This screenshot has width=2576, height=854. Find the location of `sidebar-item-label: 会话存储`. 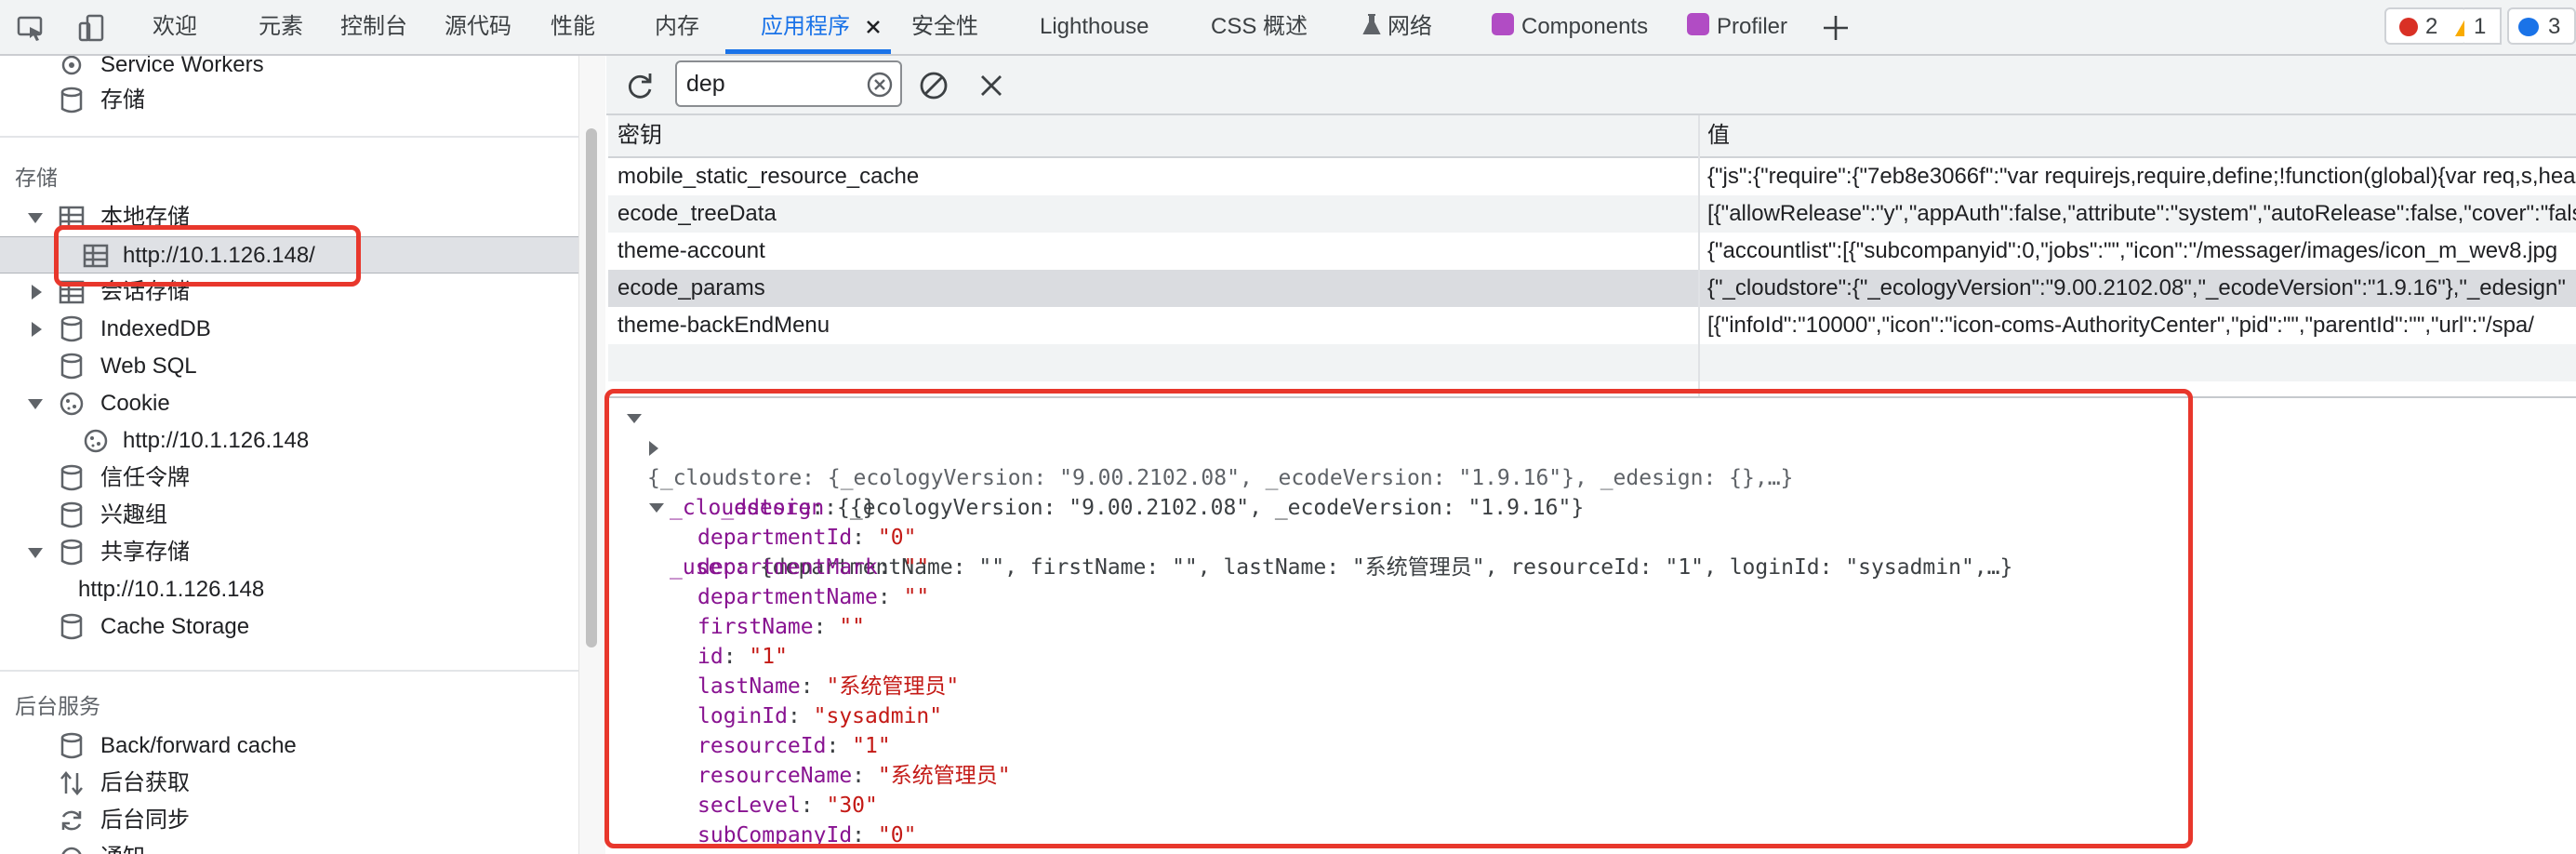

sidebar-item-label: 会话存储 is located at coordinates (145, 292).